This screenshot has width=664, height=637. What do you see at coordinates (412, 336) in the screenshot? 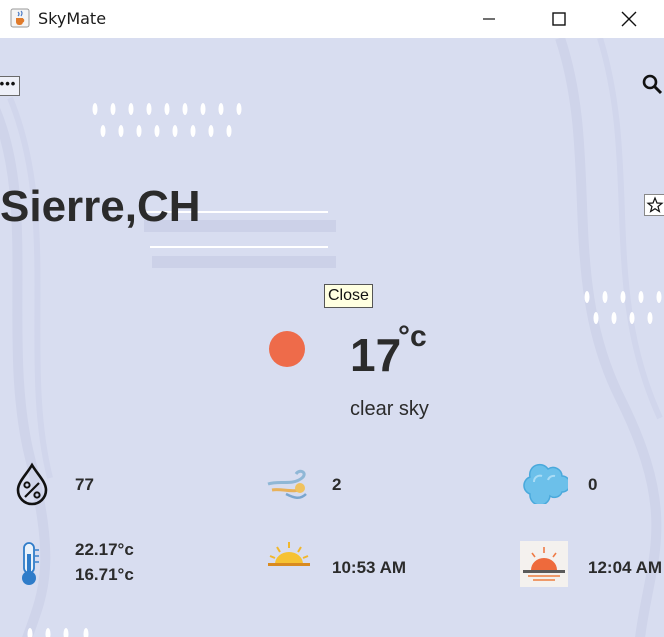
I see `temperature-unit: °c` at bounding box center [412, 336].